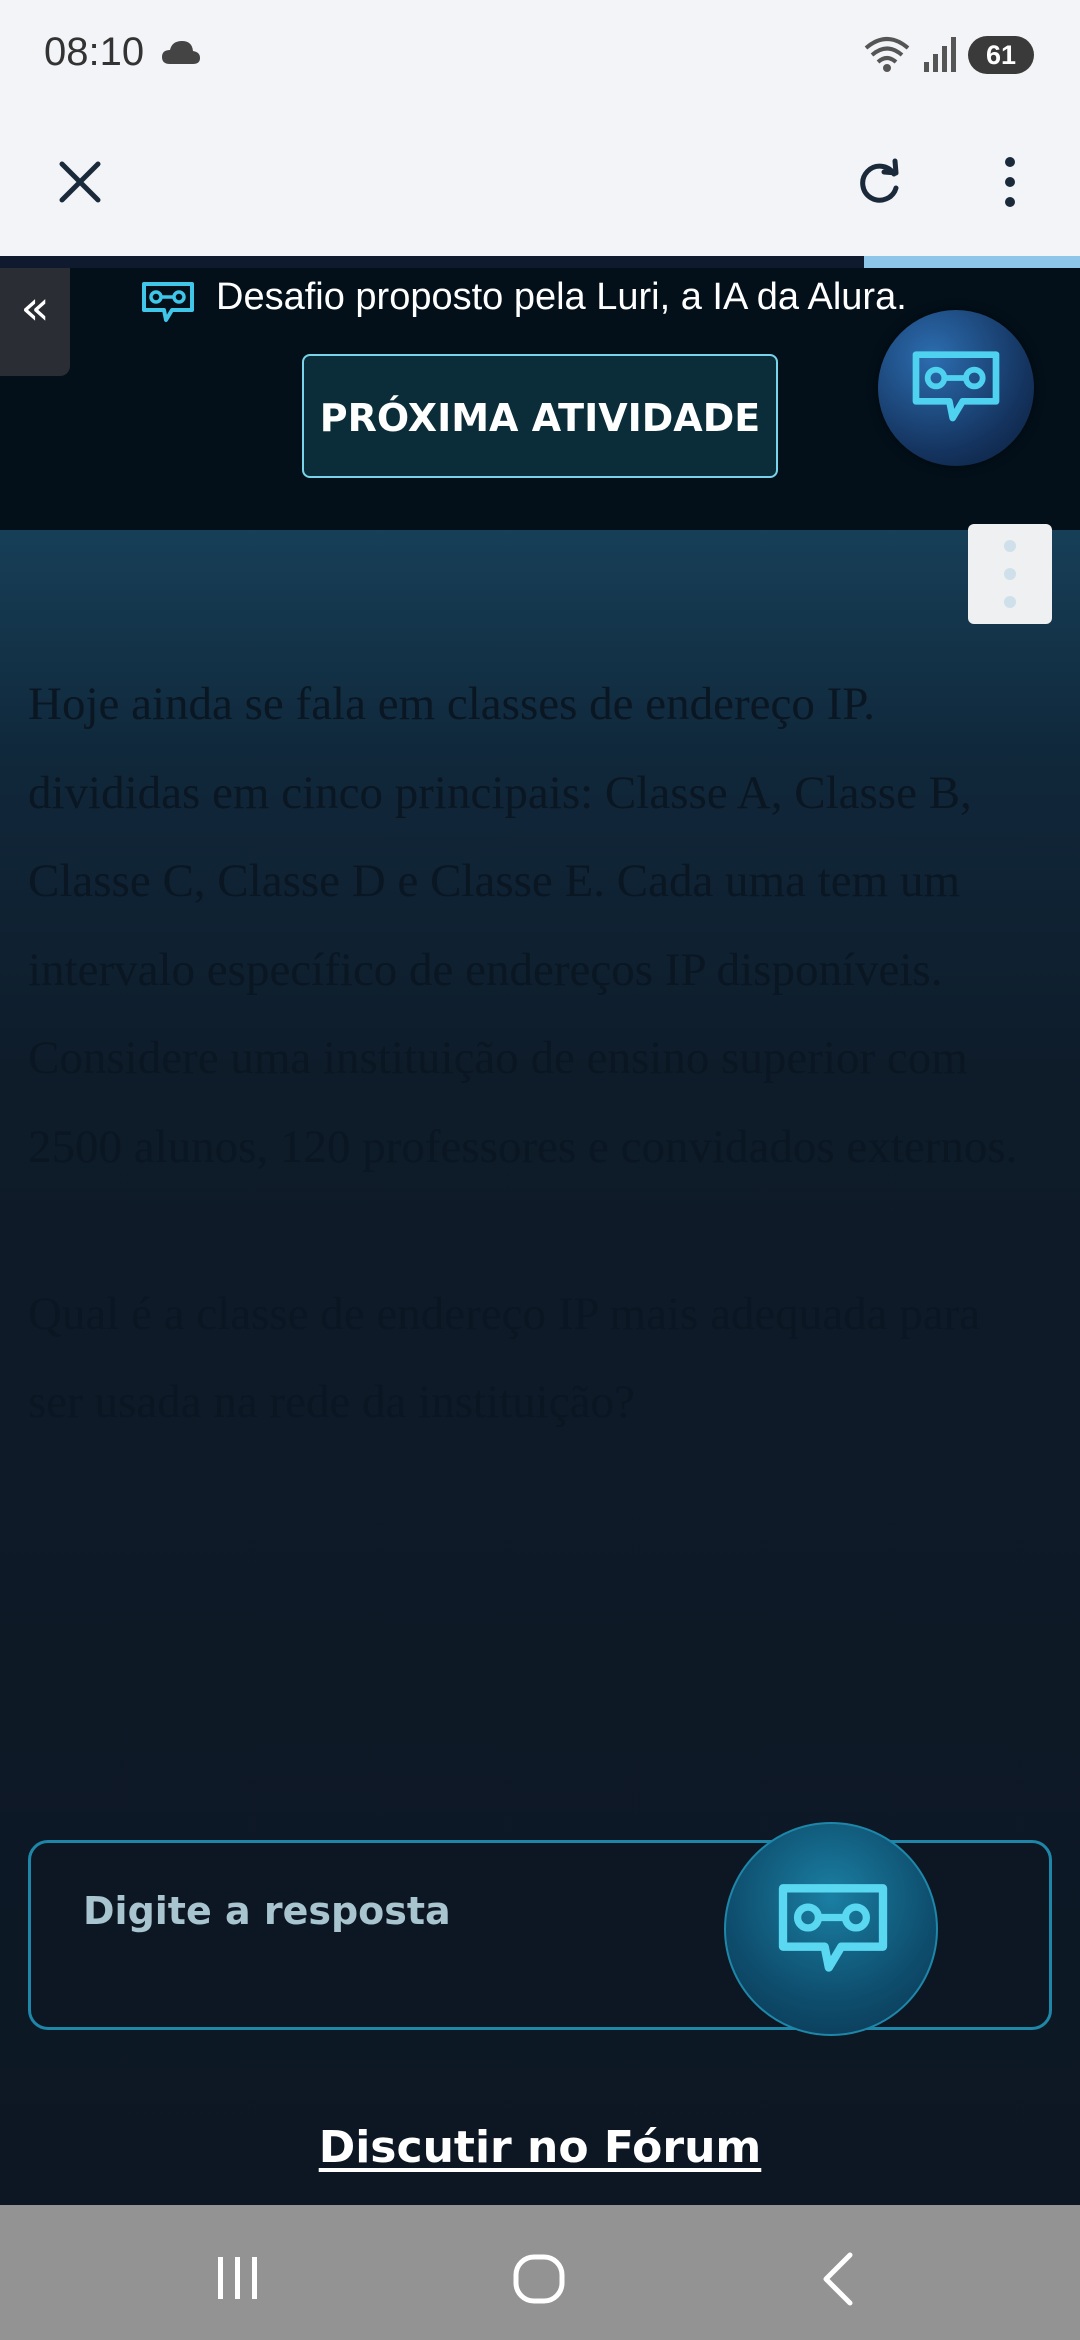 The width and height of the screenshot is (1080, 2340). What do you see at coordinates (35, 322) in the screenshot?
I see `collapse-sidebar-button: «` at bounding box center [35, 322].